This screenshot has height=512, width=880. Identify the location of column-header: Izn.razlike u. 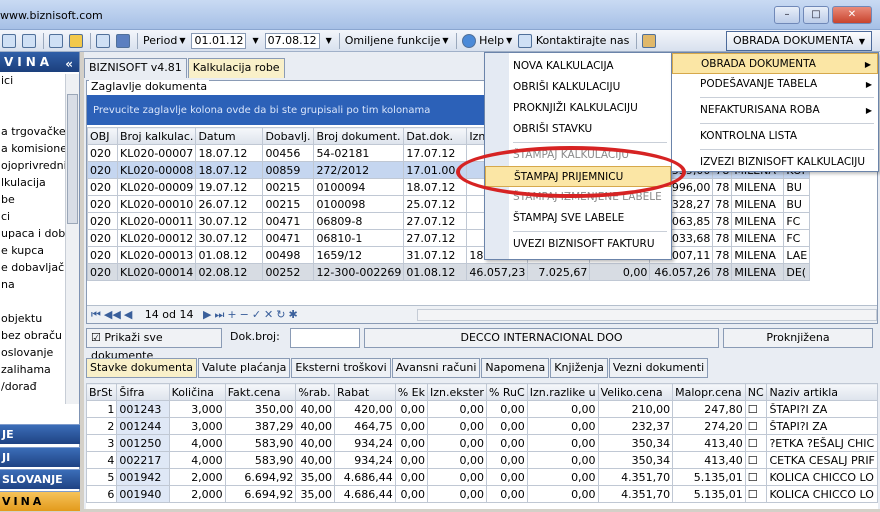
(562, 392).